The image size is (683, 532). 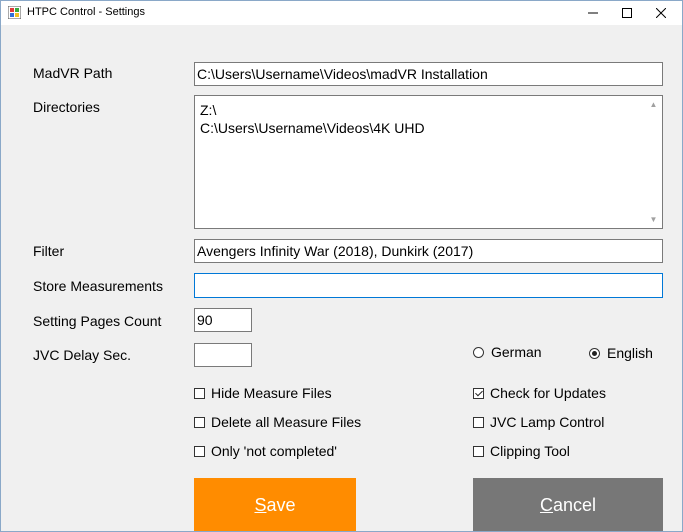 What do you see at coordinates (86, 12) in the screenshot?
I see `window-title: HTPC Control - Settings` at bounding box center [86, 12].